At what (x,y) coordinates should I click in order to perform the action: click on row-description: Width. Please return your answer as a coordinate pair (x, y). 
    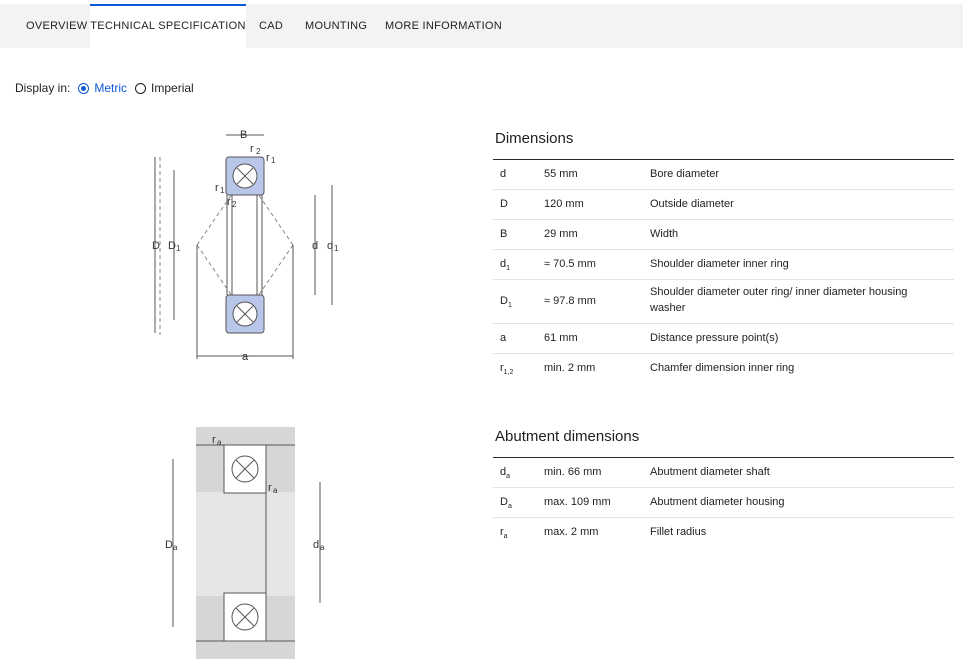
    Looking at the image, I should click on (664, 234).